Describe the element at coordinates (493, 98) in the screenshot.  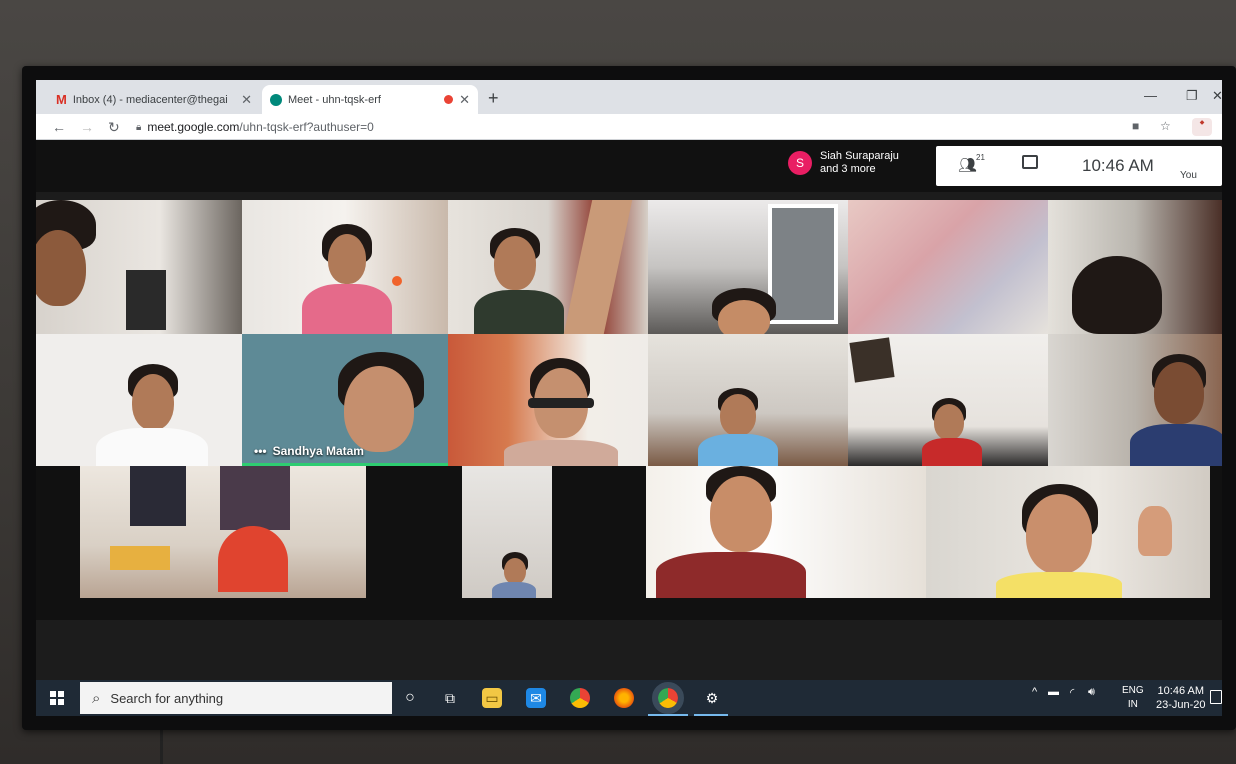
I see `new-tab-icon: +` at that location.